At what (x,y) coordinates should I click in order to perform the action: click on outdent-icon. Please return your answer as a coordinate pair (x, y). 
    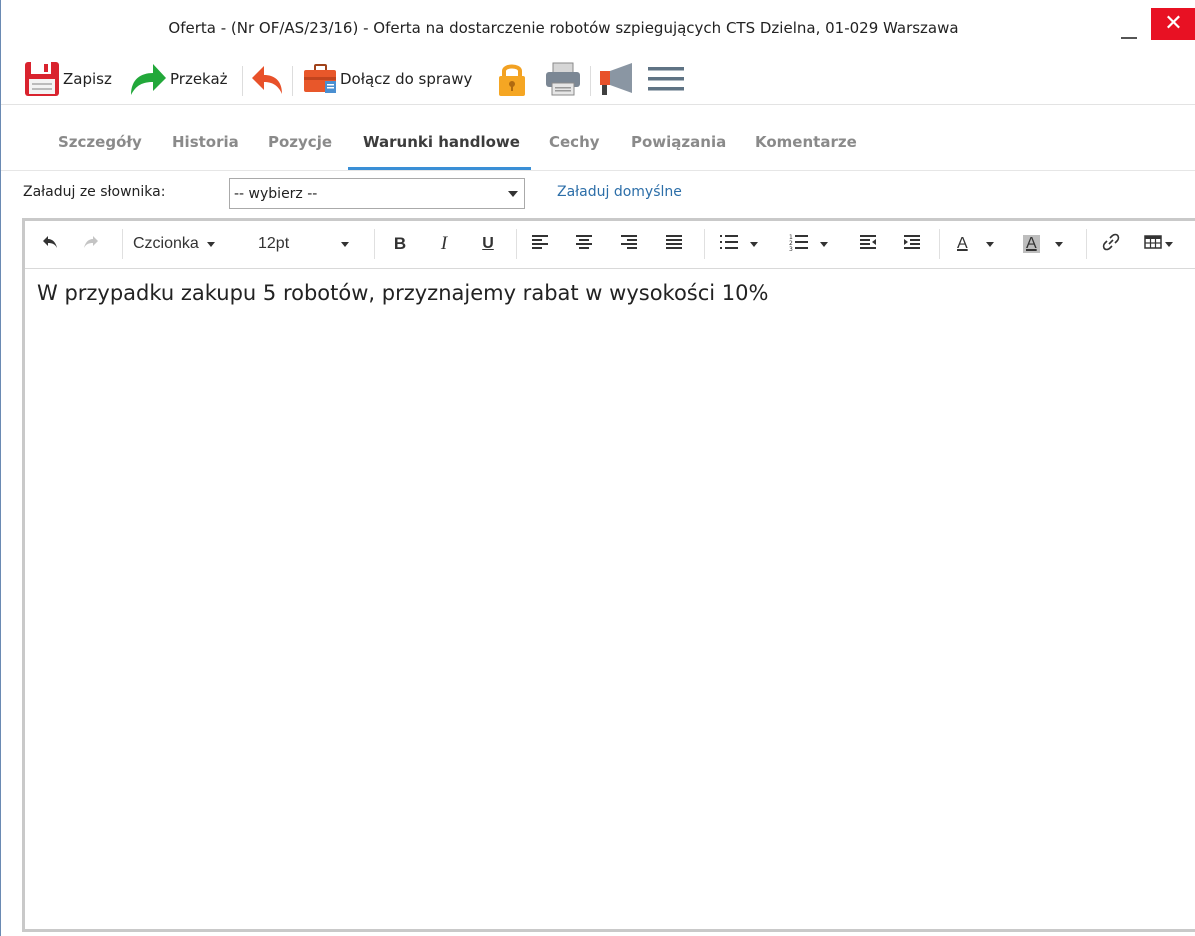
    Looking at the image, I should click on (868, 244).